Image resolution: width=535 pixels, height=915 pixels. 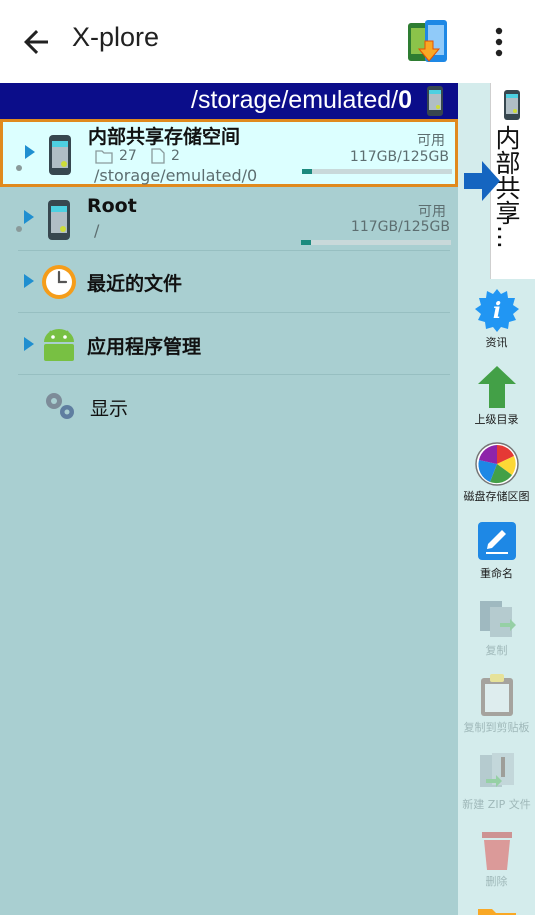 I want to click on tool-label: 复制到剪贴板, so click(x=496, y=727).